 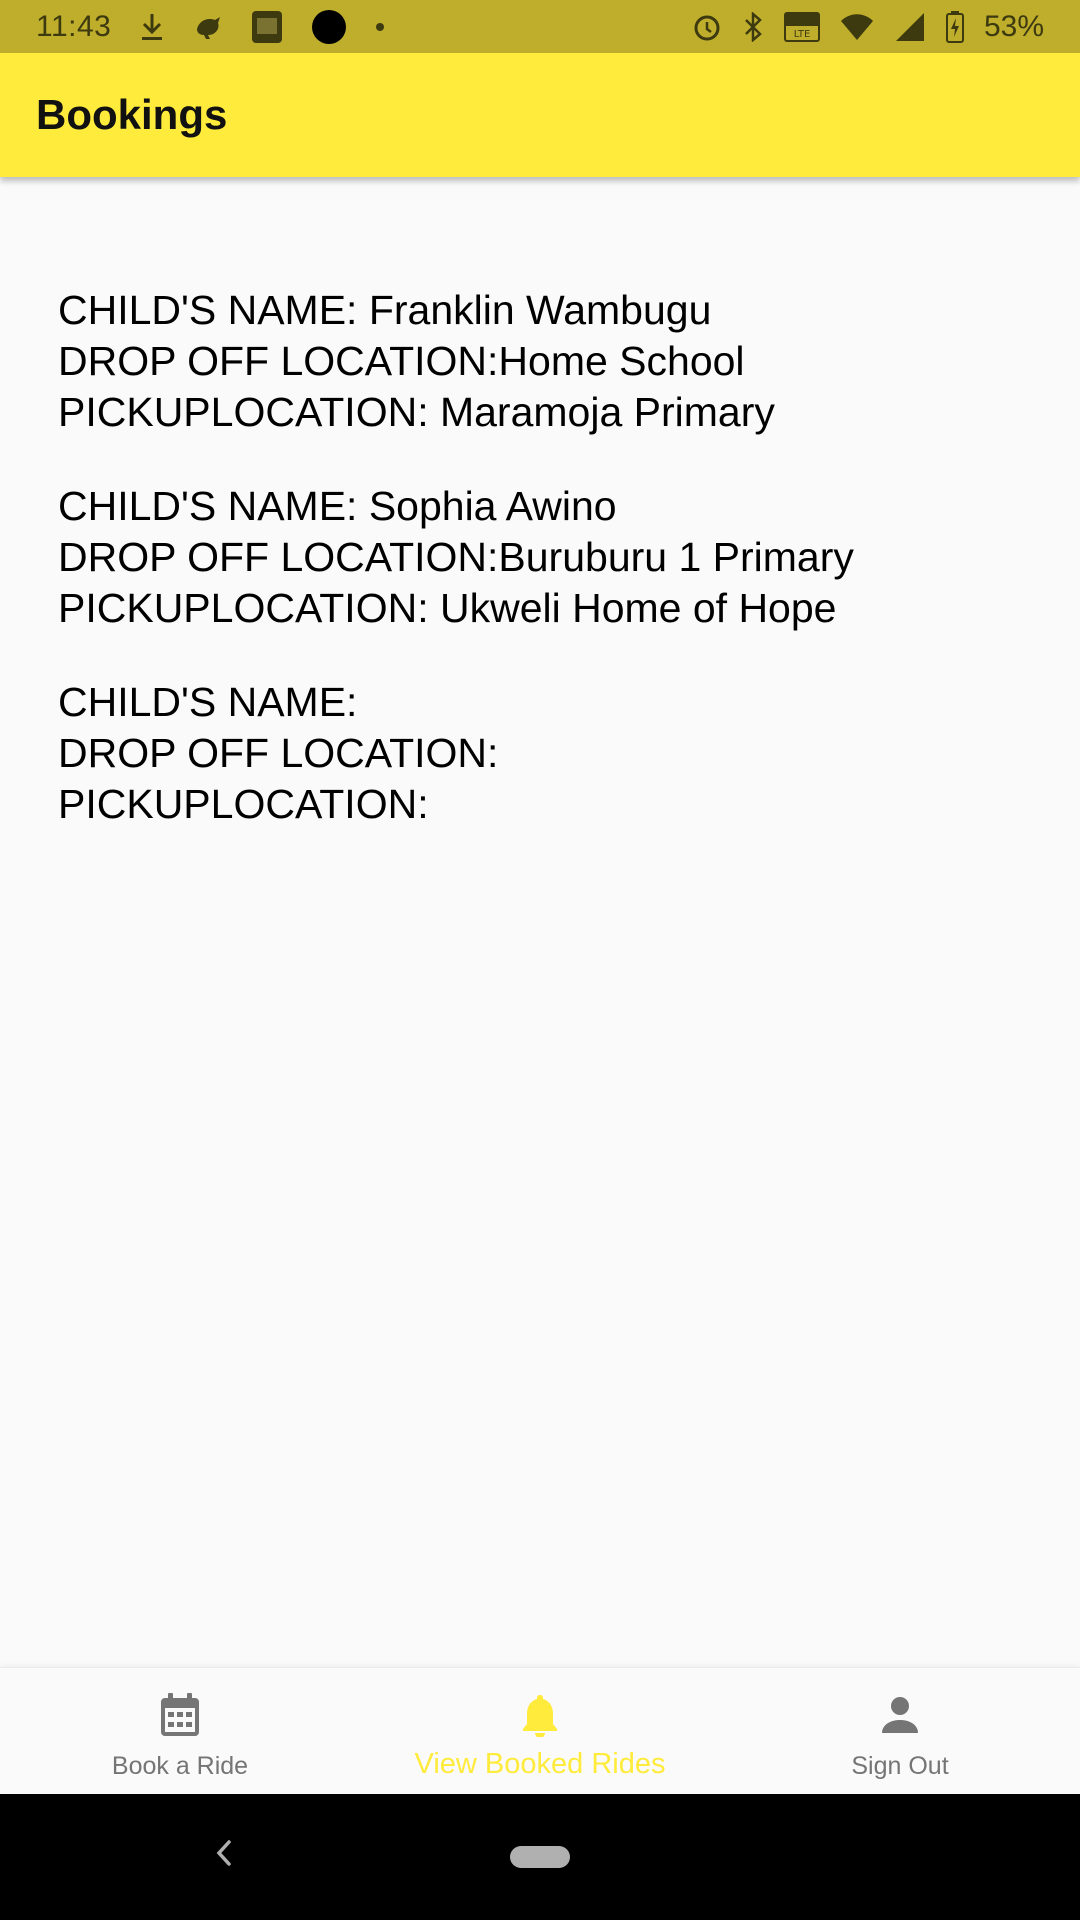 What do you see at coordinates (278, 753) in the screenshot?
I see `dropoff-location: DROP OFF LOCATION:` at bounding box center [278, 753].